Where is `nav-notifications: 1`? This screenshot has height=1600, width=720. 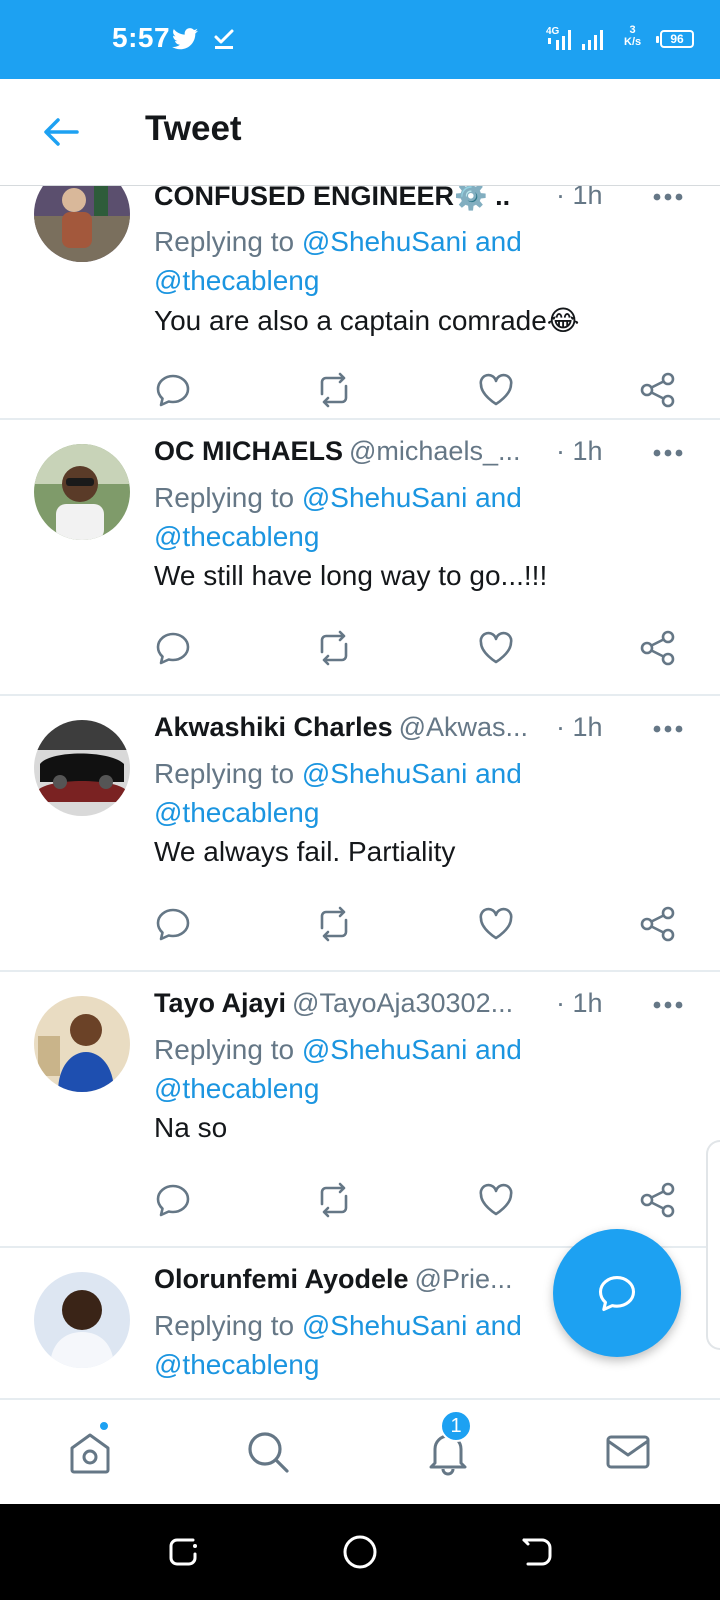
nav-notifications: 1 is located at coordinates (448, 1445).